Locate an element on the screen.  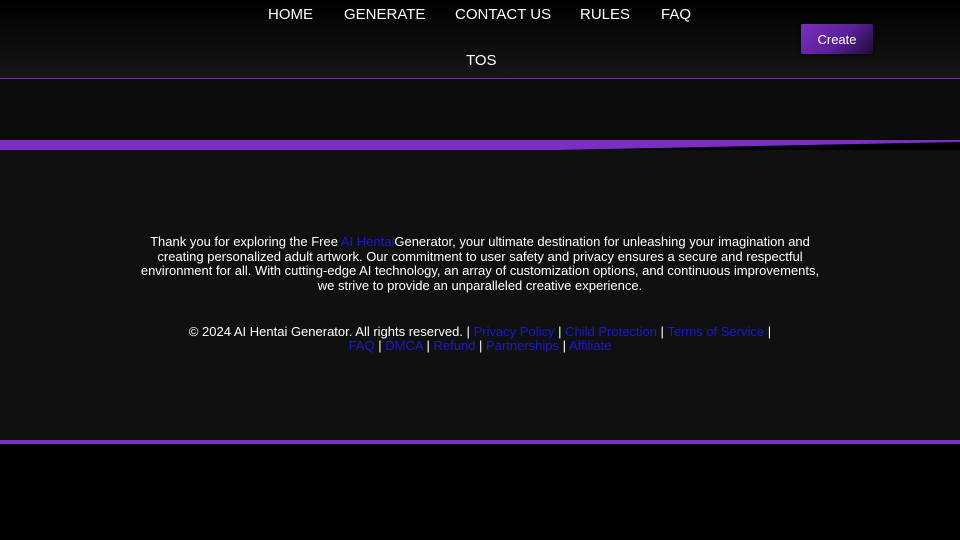
nav-tos-link: TOS is located at coordinates (481, 61).